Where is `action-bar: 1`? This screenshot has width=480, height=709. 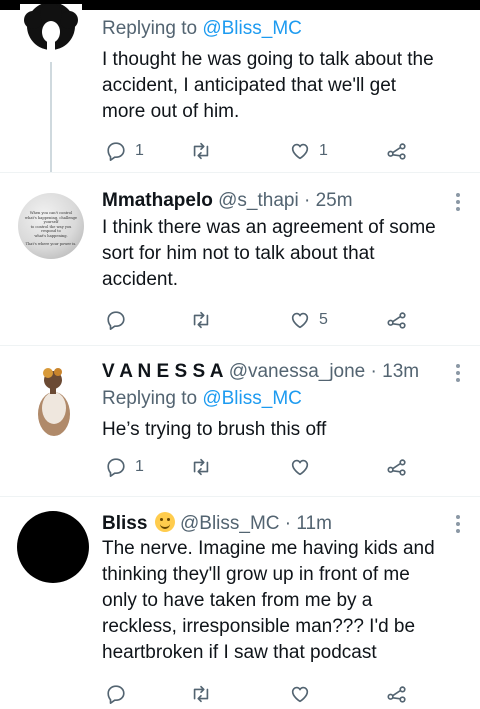
action-bar: 1 is located at coordinates (262, 467).